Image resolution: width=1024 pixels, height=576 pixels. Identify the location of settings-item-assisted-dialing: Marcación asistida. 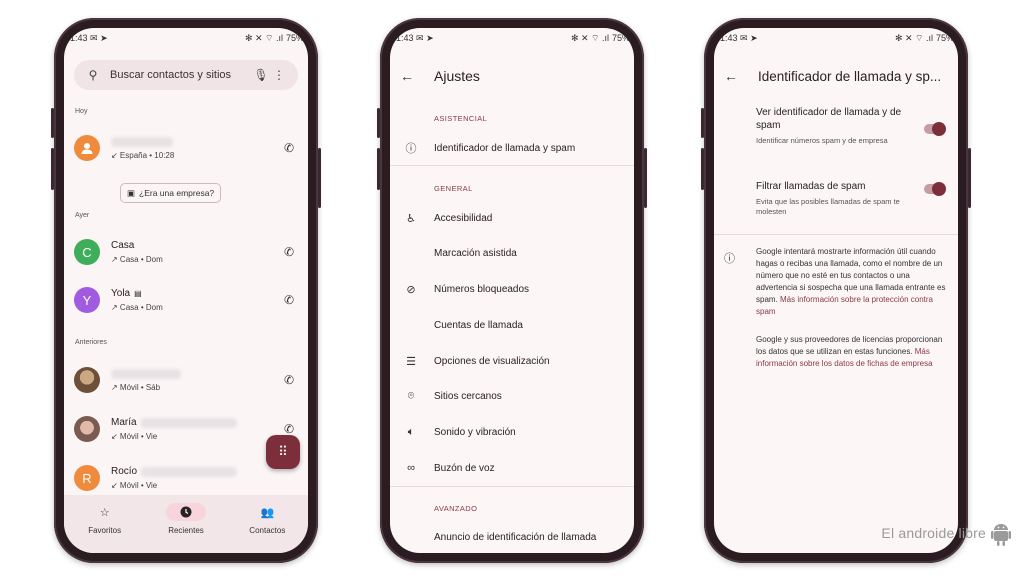
(512, 253).